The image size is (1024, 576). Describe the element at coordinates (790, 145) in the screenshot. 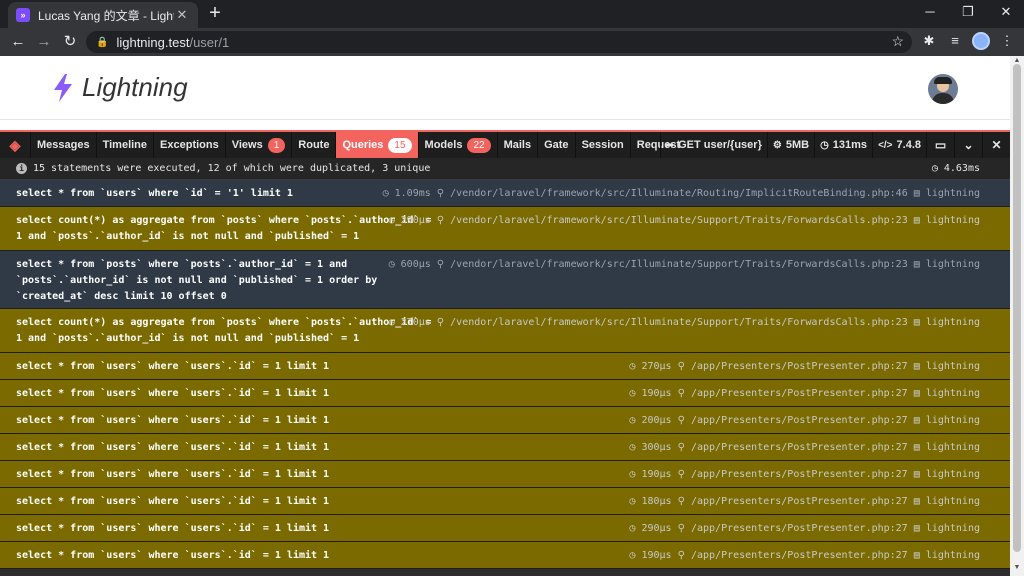

I see `memory-indicator: ⚙ 5MB` at that location.